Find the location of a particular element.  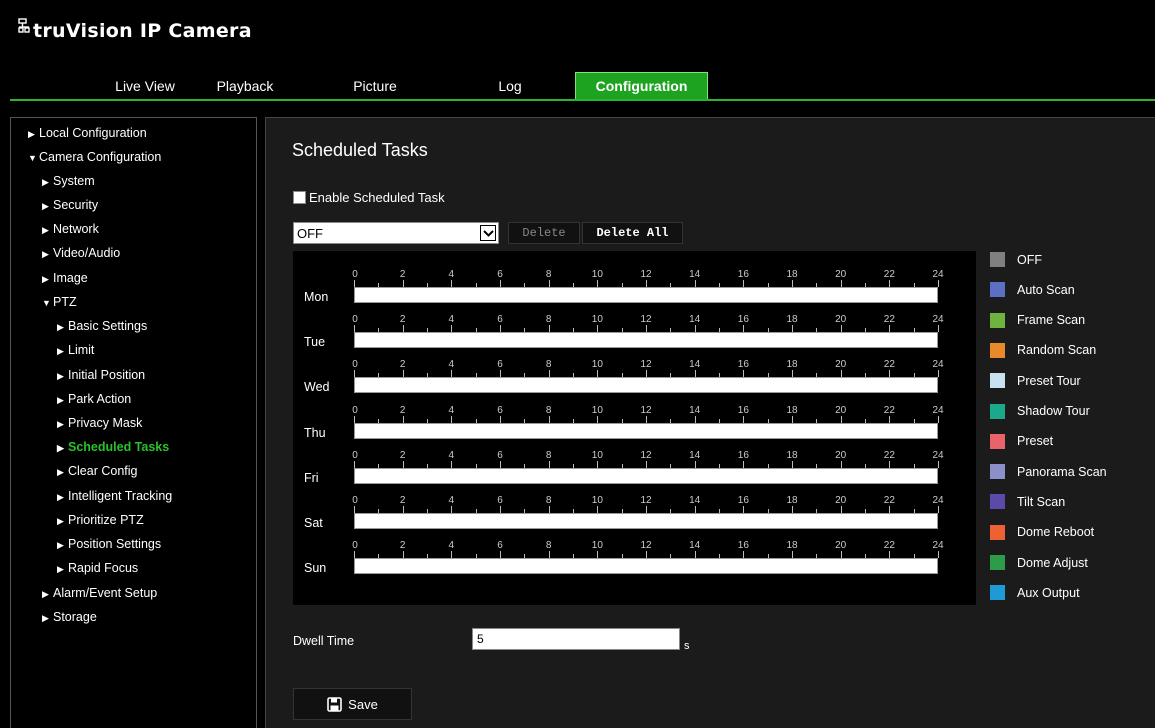

delete-button: Delete is located at coordinates (544, 233).